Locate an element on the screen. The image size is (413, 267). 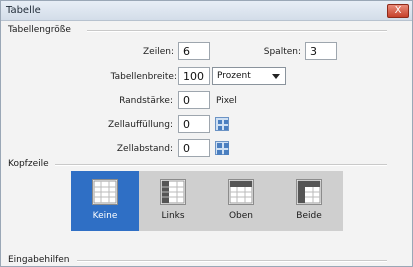
table-no-header-icon is located at coordinates (105, 192).